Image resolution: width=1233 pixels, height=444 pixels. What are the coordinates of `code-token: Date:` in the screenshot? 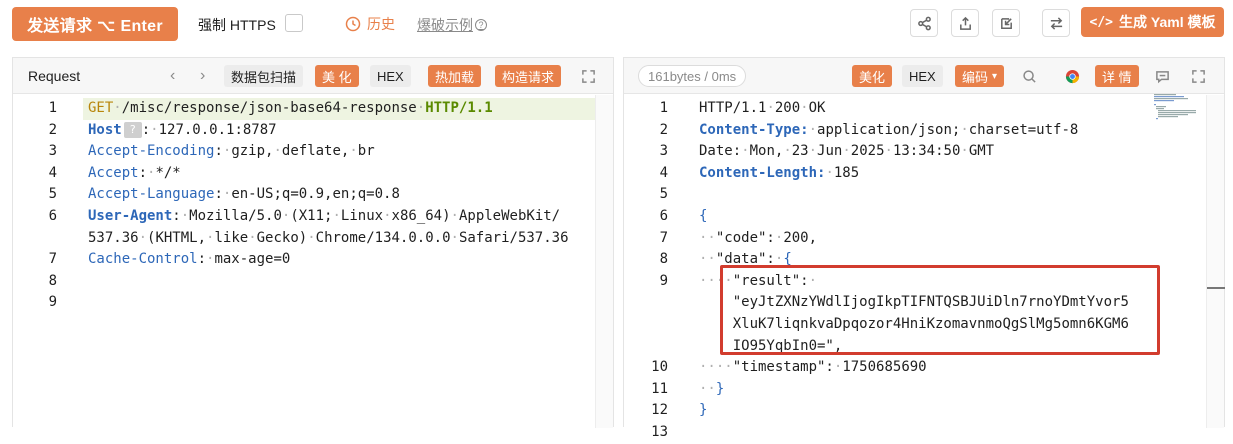 It's located at (720, 151).